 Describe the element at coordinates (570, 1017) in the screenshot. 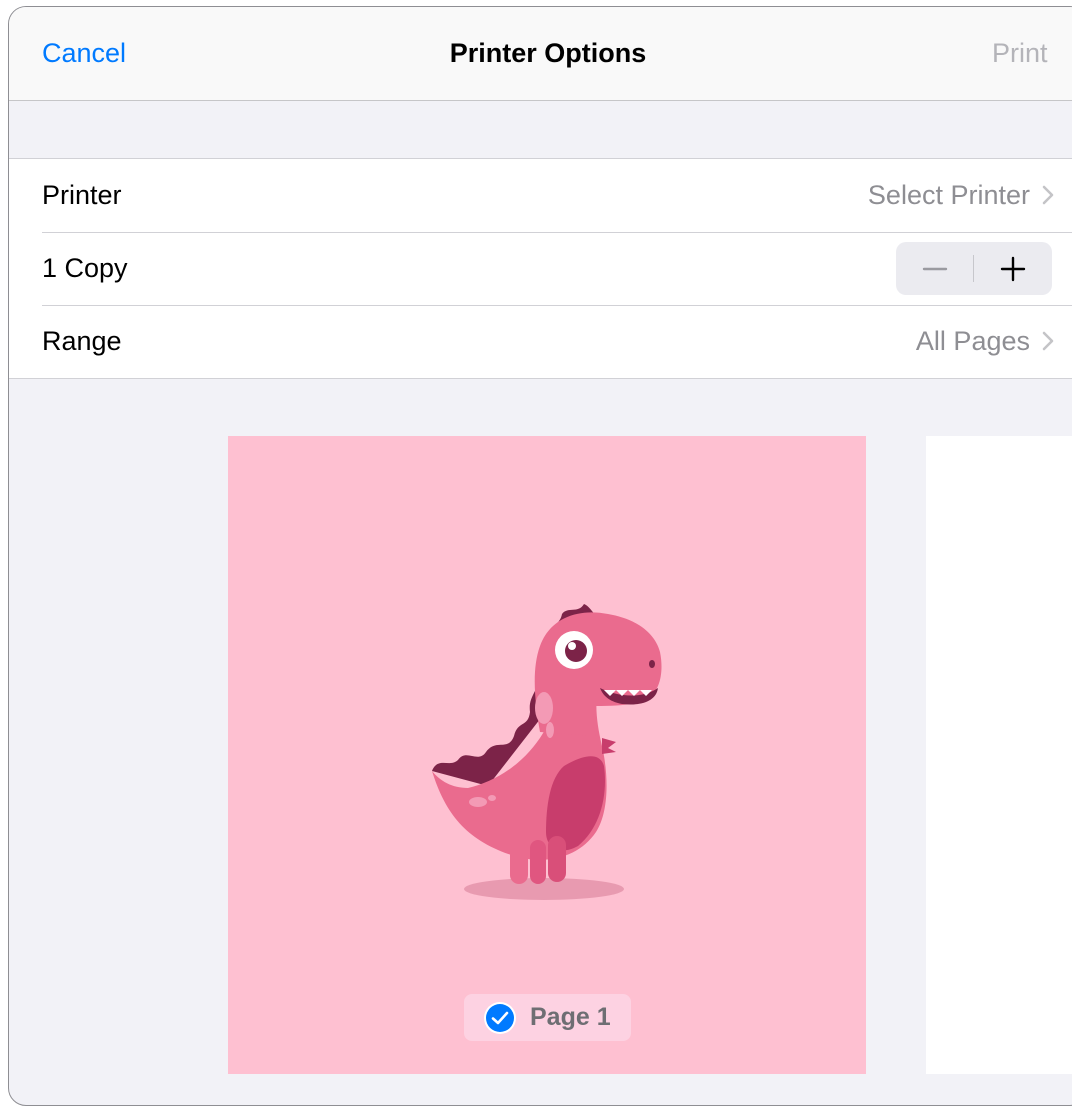

I see `page-label: Page 1` at that location.